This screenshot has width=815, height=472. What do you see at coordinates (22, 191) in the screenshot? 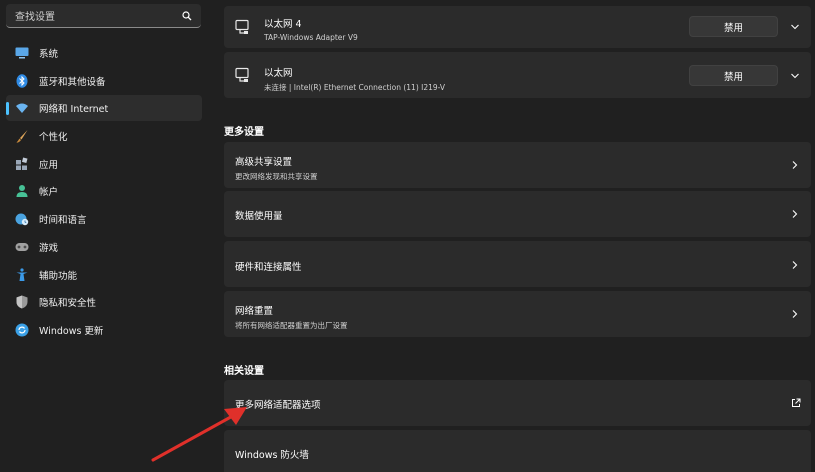
I see `person-icon` at bounding box center [22, 191].